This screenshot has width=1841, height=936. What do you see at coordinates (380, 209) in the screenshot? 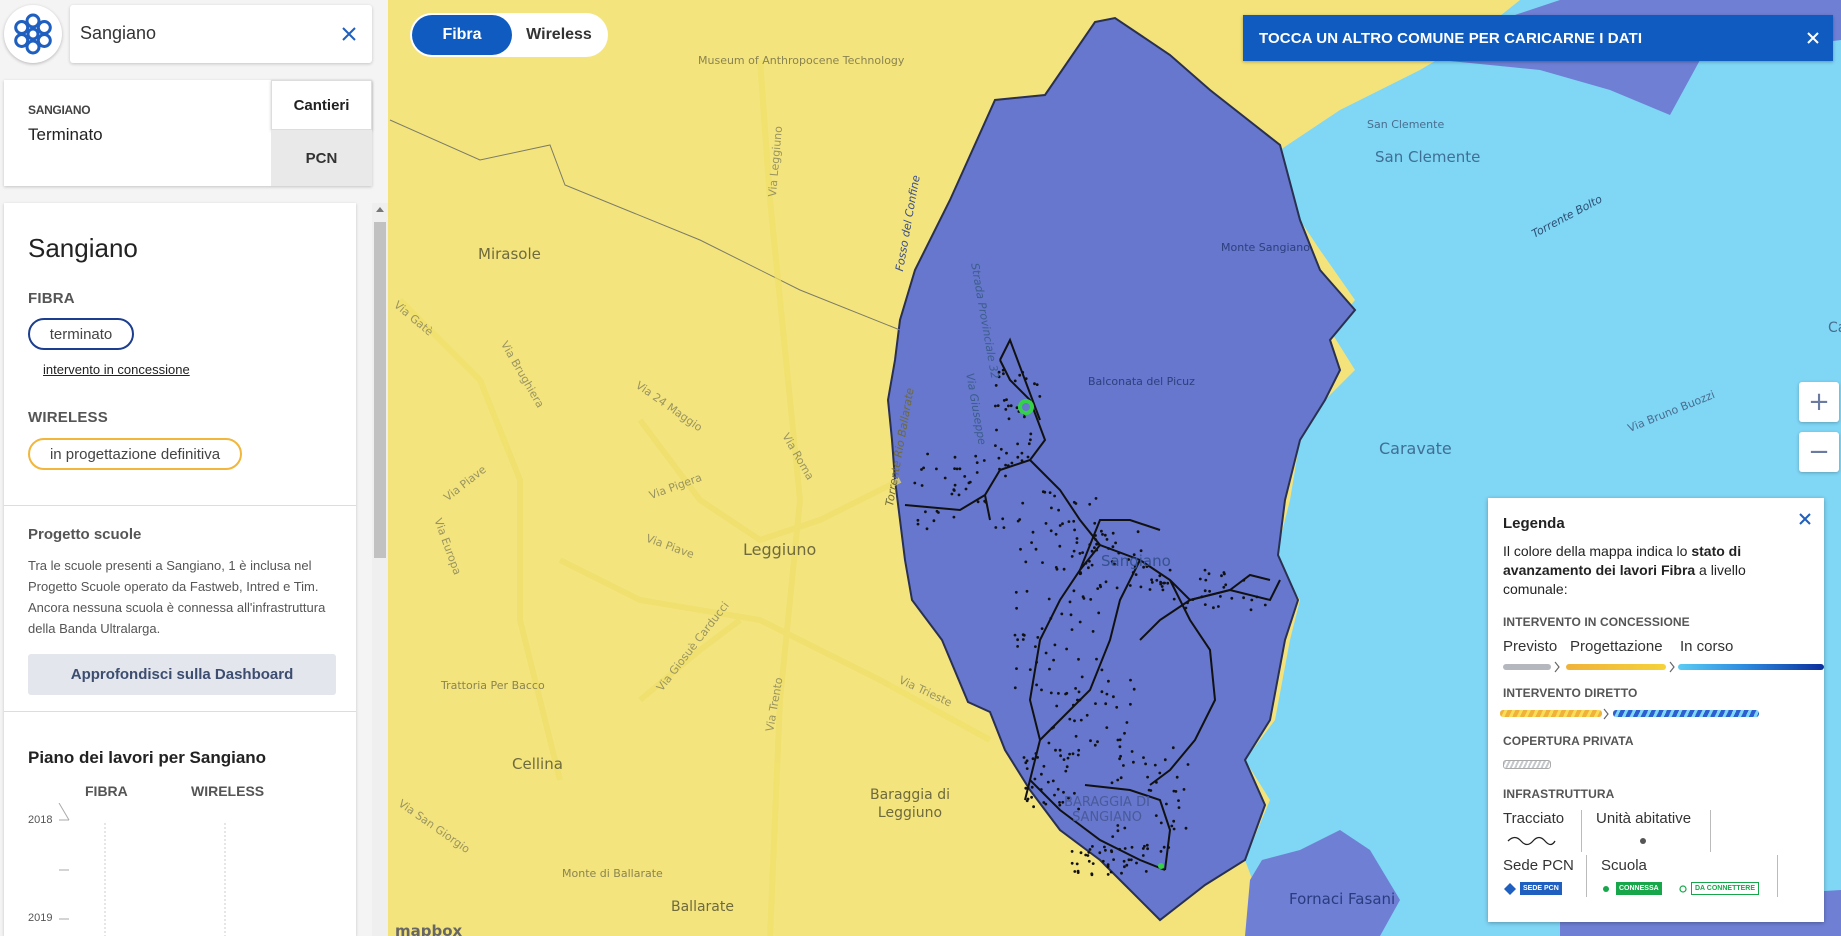
I see `scroll-up-arrow-icon` at bounding box center [380, 209].